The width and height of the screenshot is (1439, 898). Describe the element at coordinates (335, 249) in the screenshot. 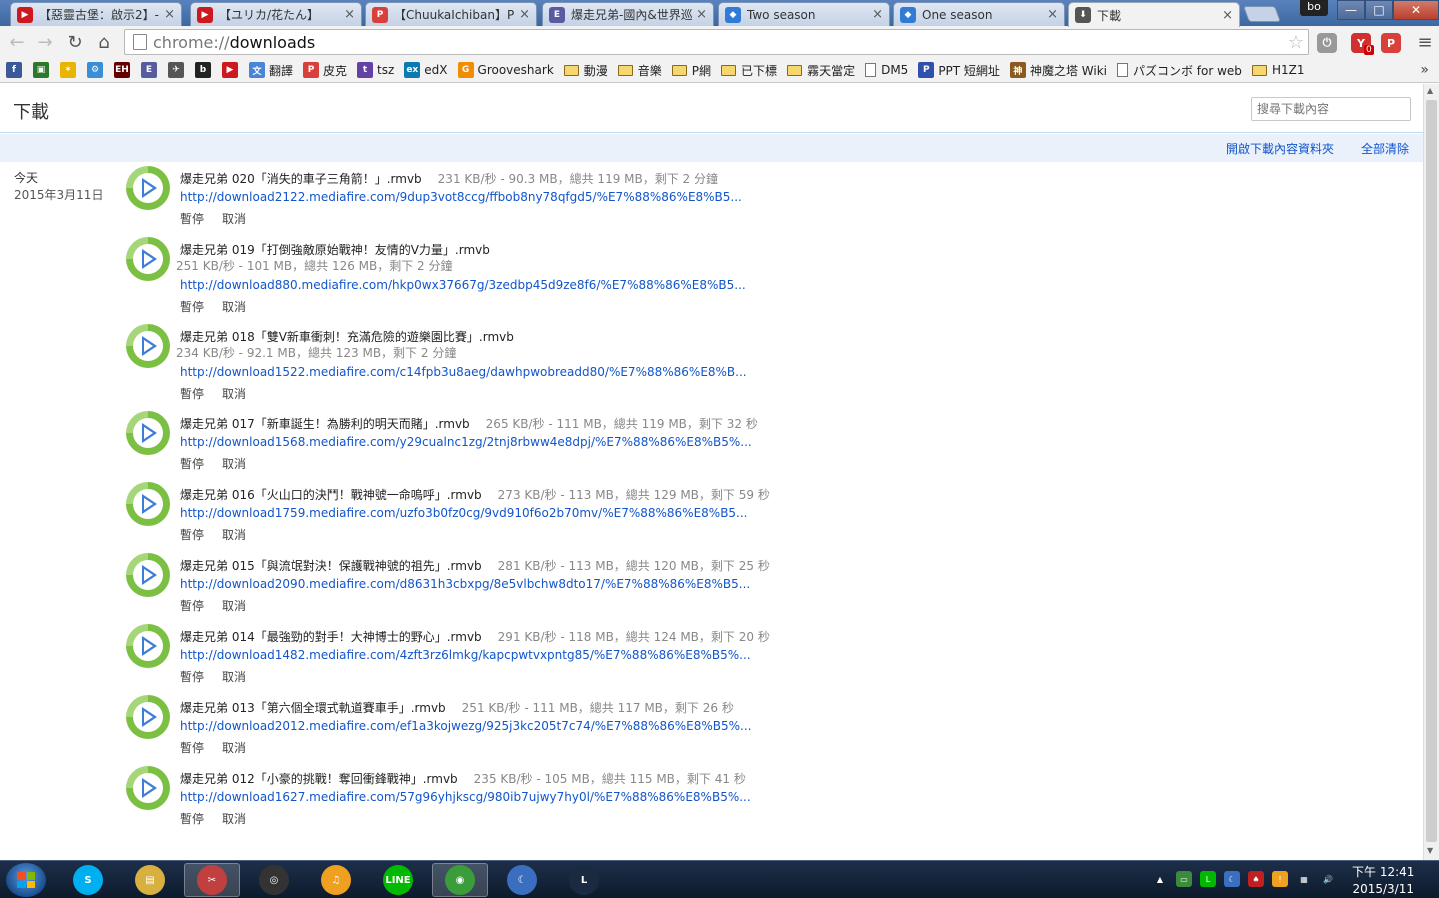

I see `download-filename: 爆走兄弟 019「打倒強敵原始戰神！友情的V力量」.rmvb` at that location.